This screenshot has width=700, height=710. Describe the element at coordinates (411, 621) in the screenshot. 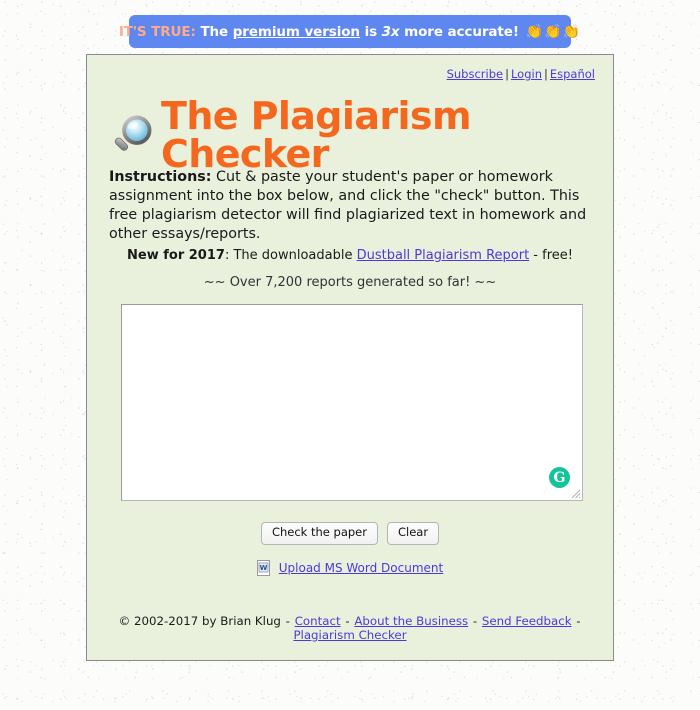

I see `footer-link-about-the-business: About the Business` at that location.